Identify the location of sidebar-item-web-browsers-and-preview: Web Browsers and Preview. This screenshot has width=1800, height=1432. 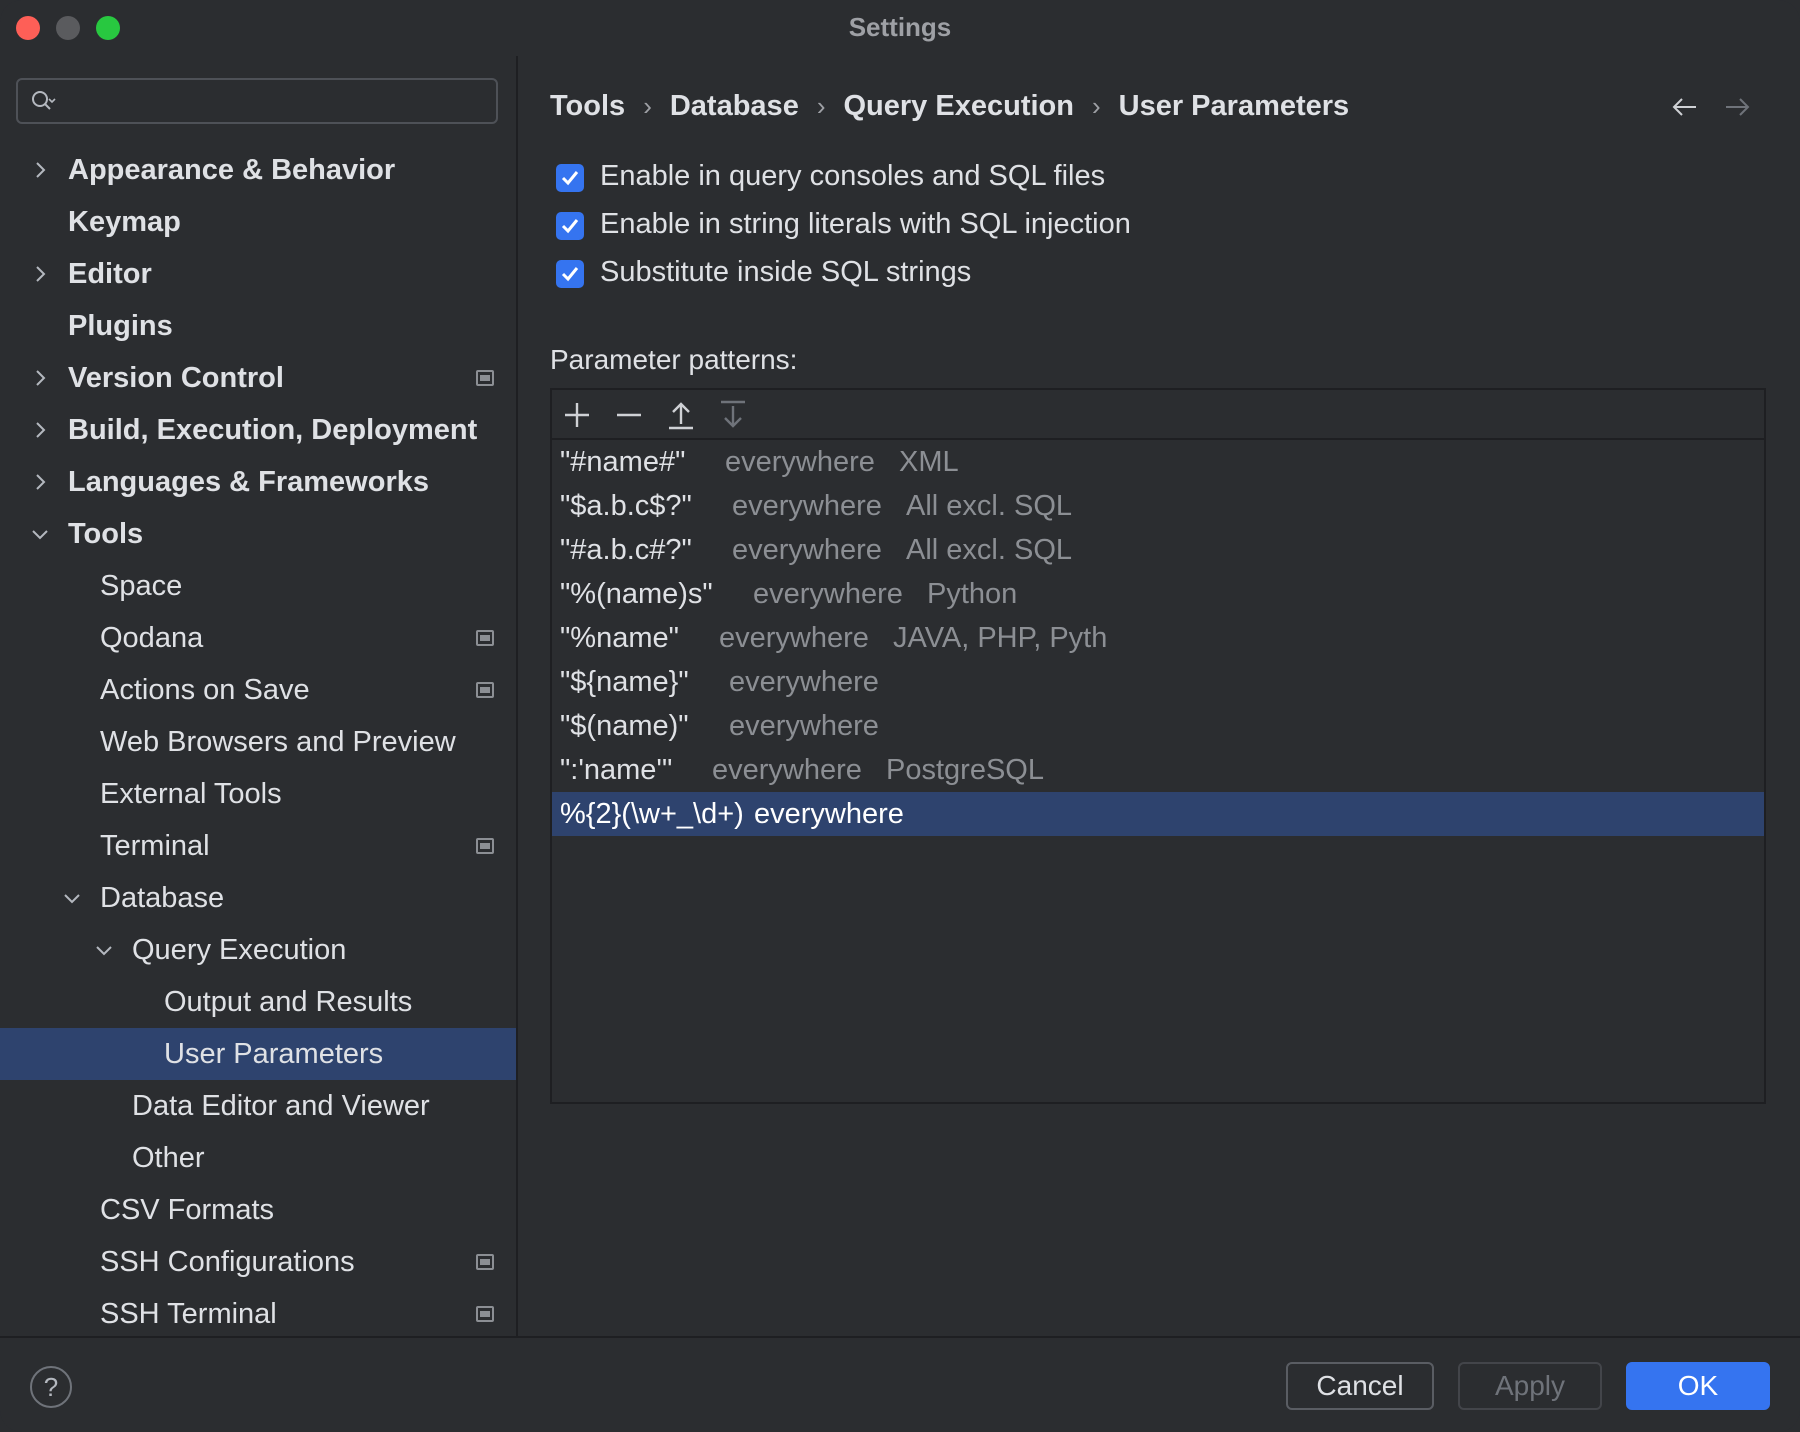
(258, 742).